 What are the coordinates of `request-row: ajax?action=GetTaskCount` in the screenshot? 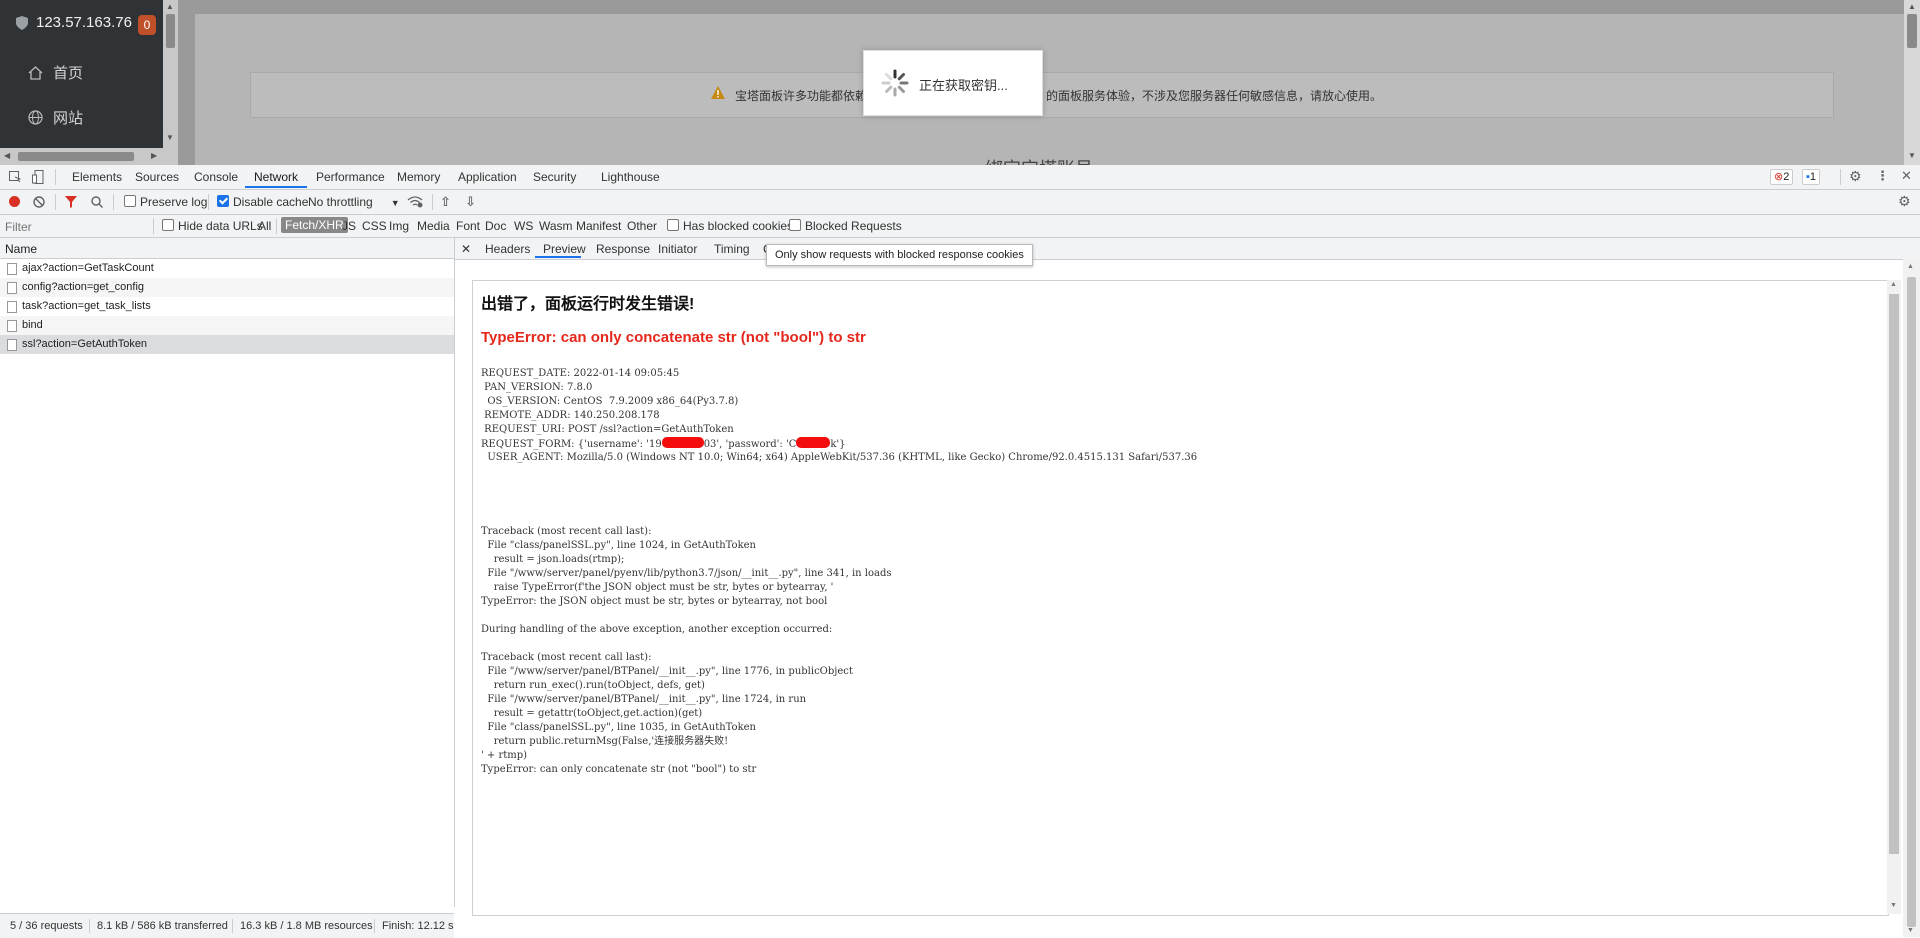 It's located at (227, 268).